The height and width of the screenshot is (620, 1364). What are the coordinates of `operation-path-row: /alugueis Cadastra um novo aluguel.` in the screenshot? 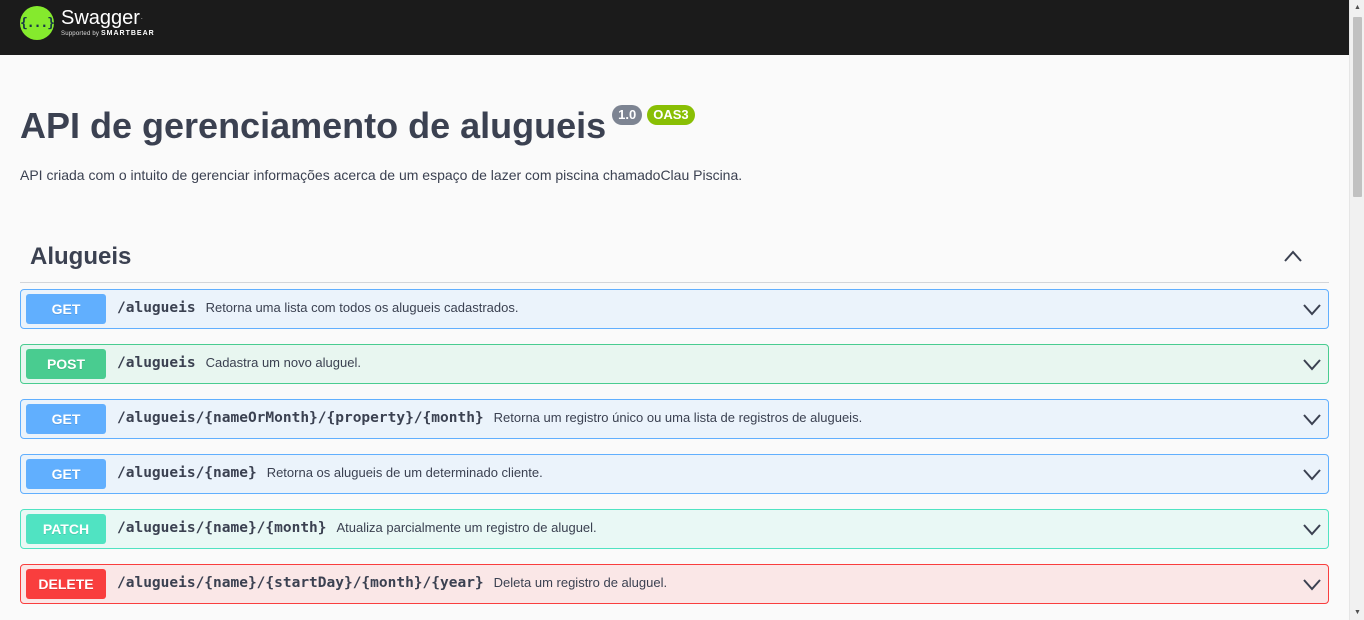 It's located at (239, 363).